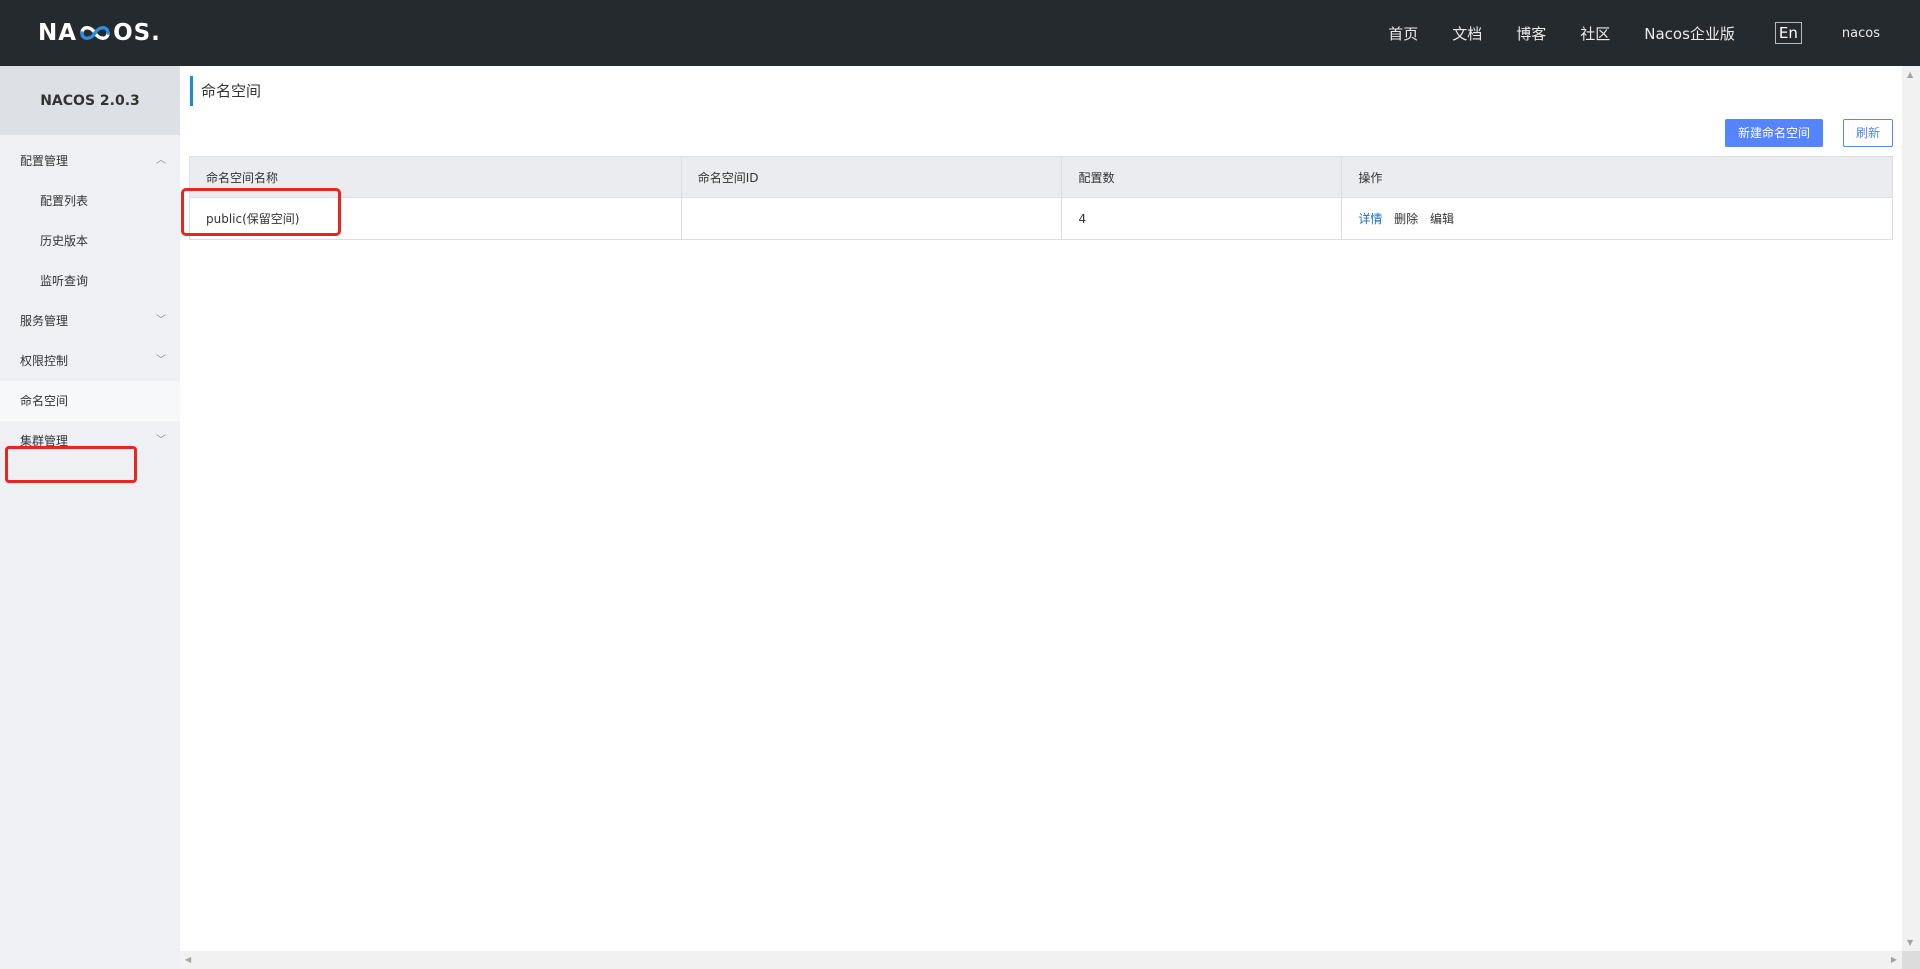  What do you see at coordinates (872, 177) in the screenshot?
I see `column-header-id: 命名空间ID` at bounding box center [872, 177].